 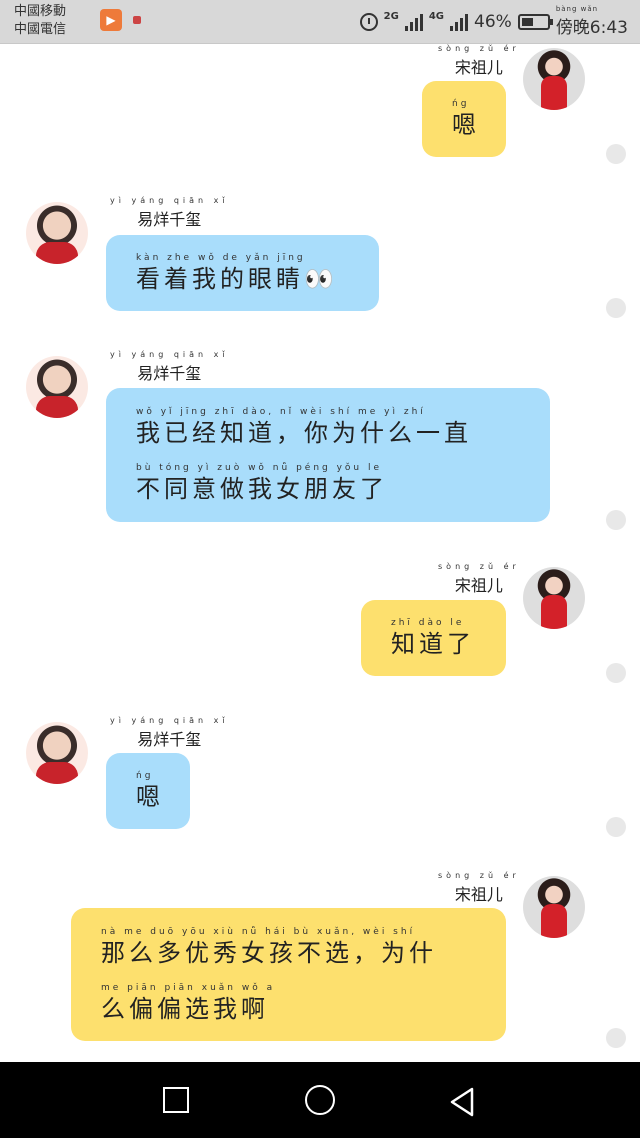 What do you see at coordinates (259, 468) in the screenshot?
I see `line-pinyin: bù tóng yì zuò wǒ nǚ péng yǒu le` at bounding box center [259, 468].